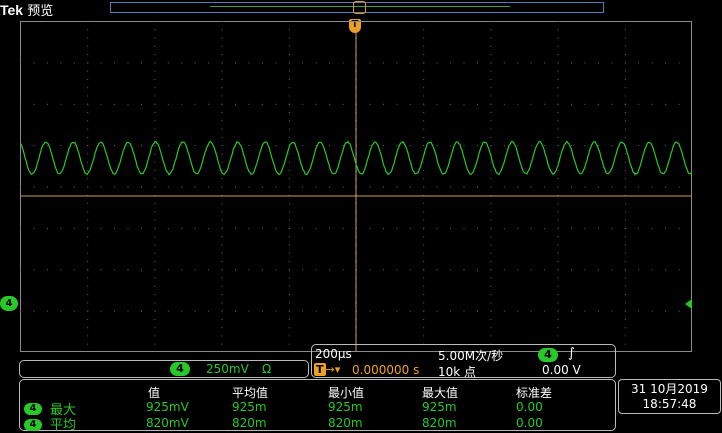  Describe the element at coordinates (440, 392) in the screenshot. I see `header-max: 最大值` at that location.